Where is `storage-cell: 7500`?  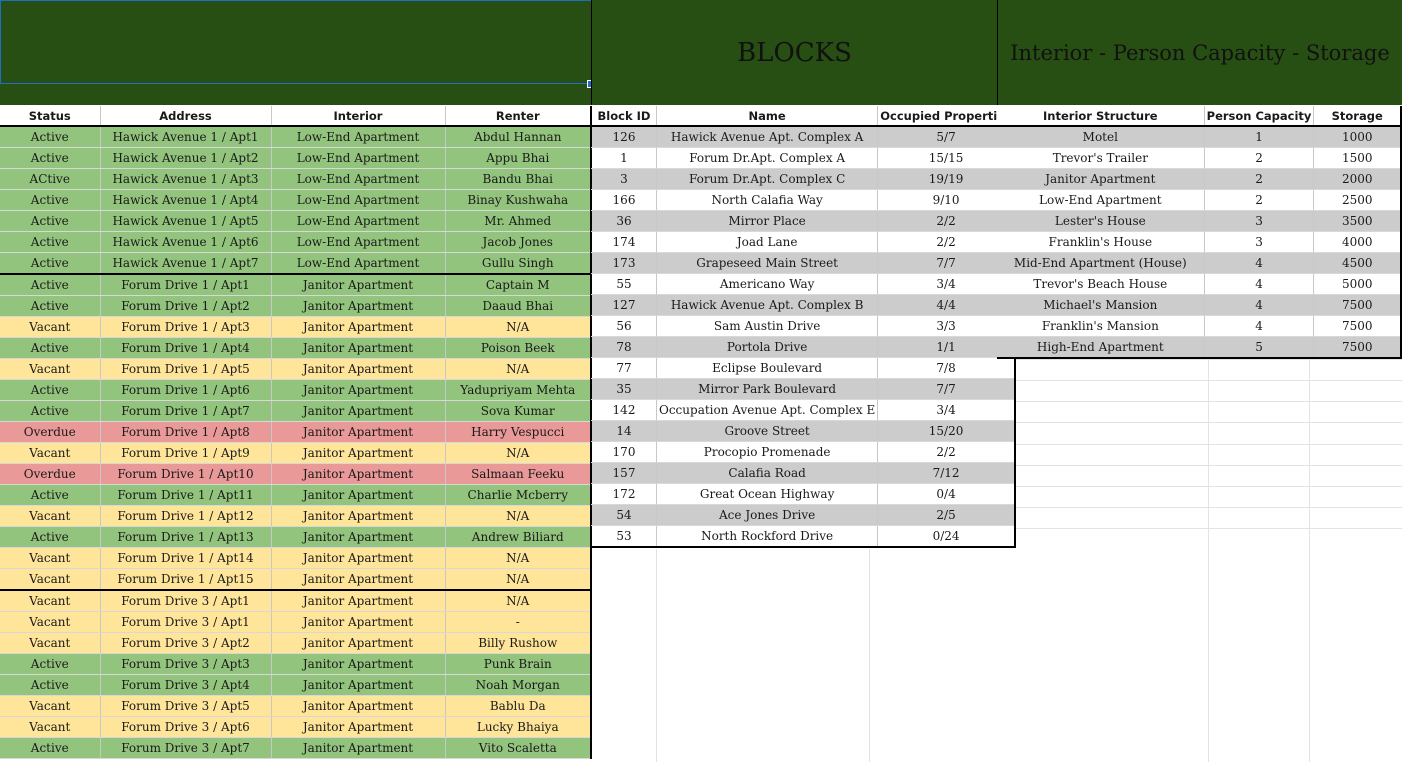
storage-cell: 7500 is located at coordinates (1357, 305).